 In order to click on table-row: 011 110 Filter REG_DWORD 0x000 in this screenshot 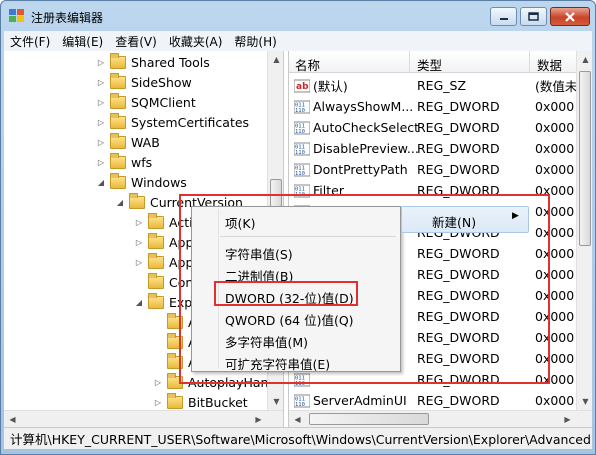, I will do `click(434, 190)`.